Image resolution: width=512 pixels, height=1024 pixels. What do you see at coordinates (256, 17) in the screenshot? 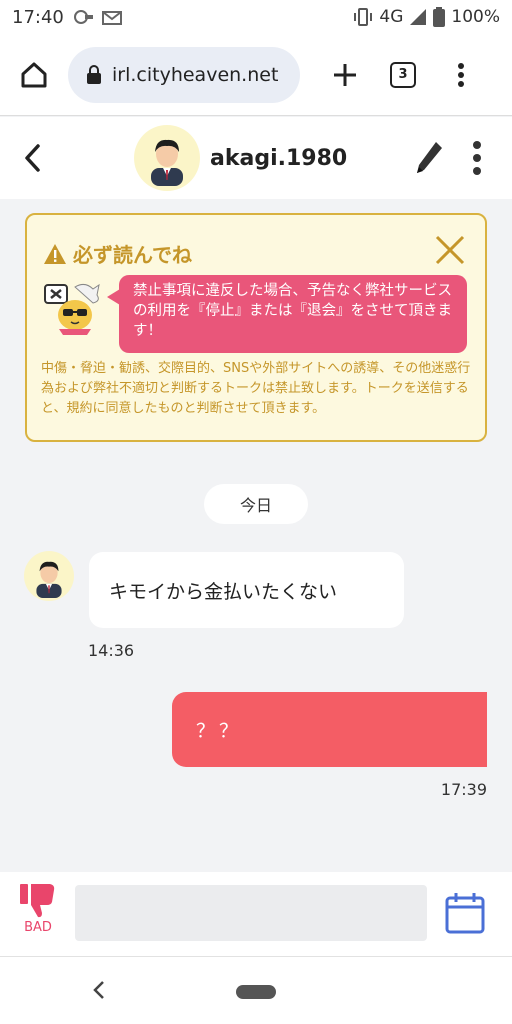
I see `status-bar: 17:40 4G 100%` at bounding box center [256, 17].